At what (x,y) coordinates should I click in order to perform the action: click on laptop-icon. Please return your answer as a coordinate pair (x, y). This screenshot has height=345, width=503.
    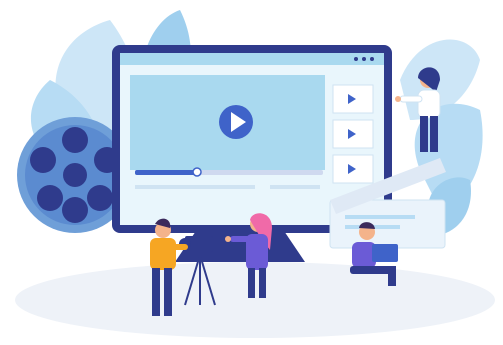
    Looking at the image, I should click on (385, 253).